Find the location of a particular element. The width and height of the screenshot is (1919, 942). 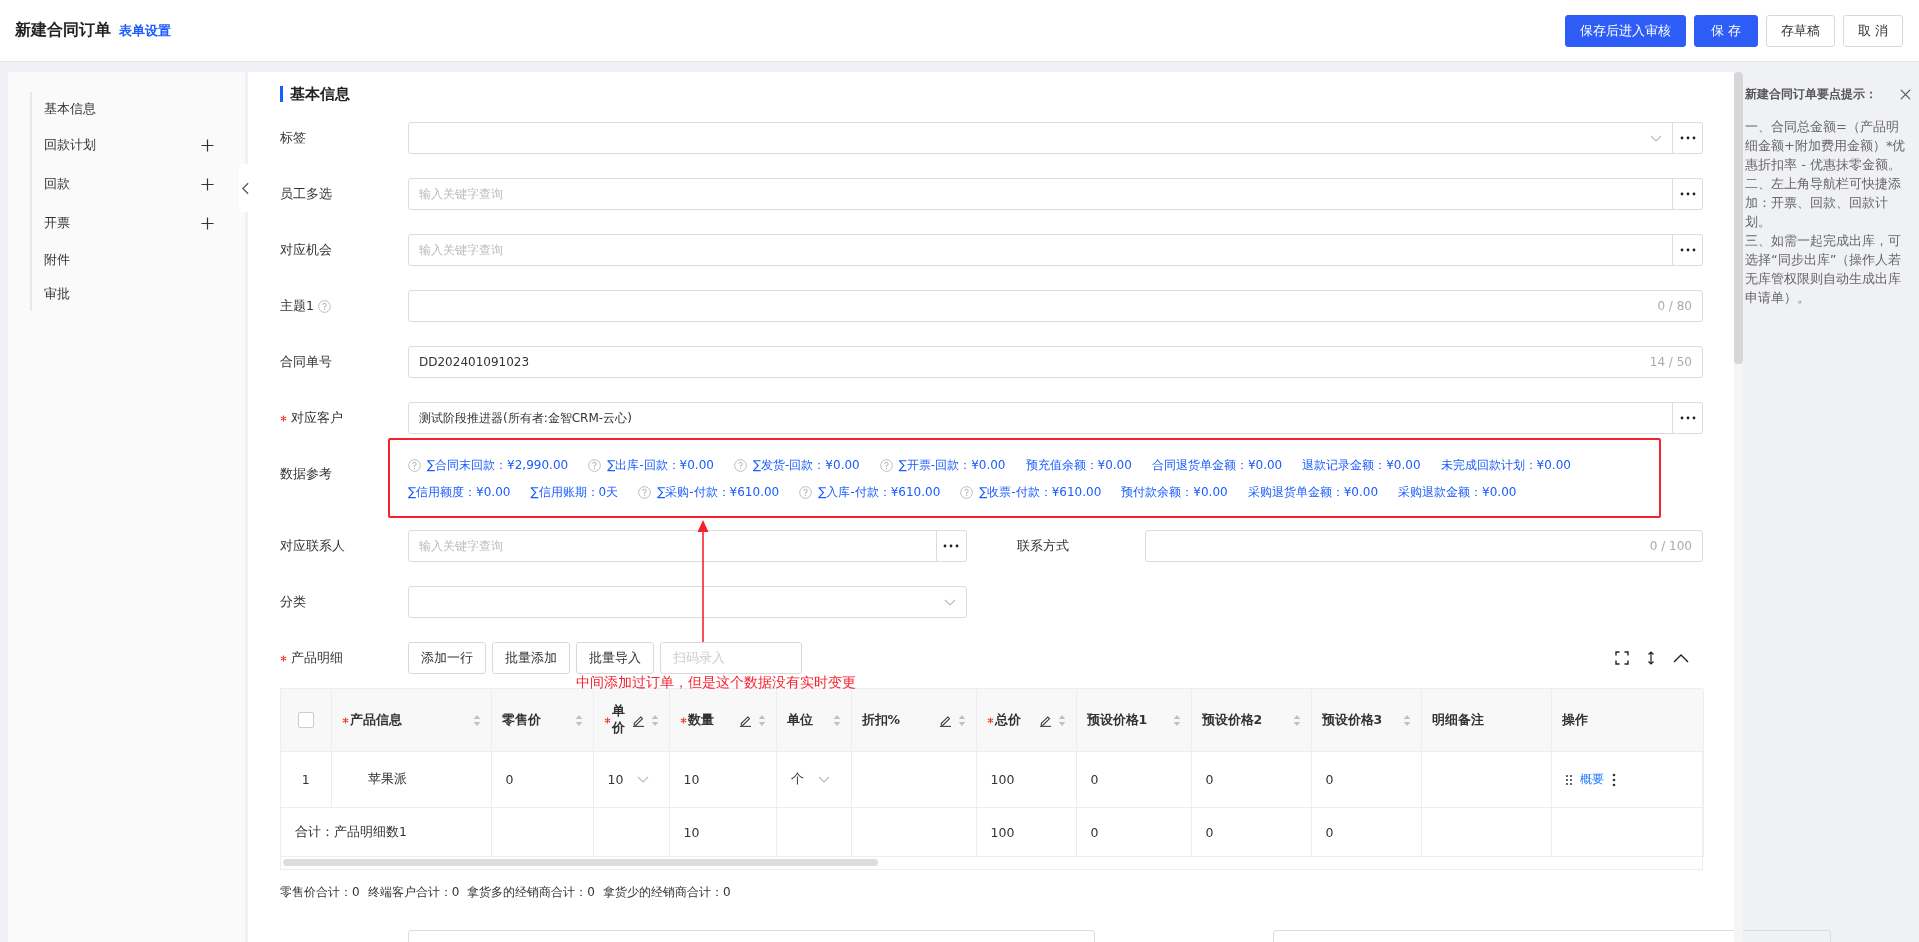

tip-text: 三、如需一起完成出库，可选择“同步出库”（操作人若无库管权限则自动生成出库申请单）。 is located at coordinates (1824, 269).